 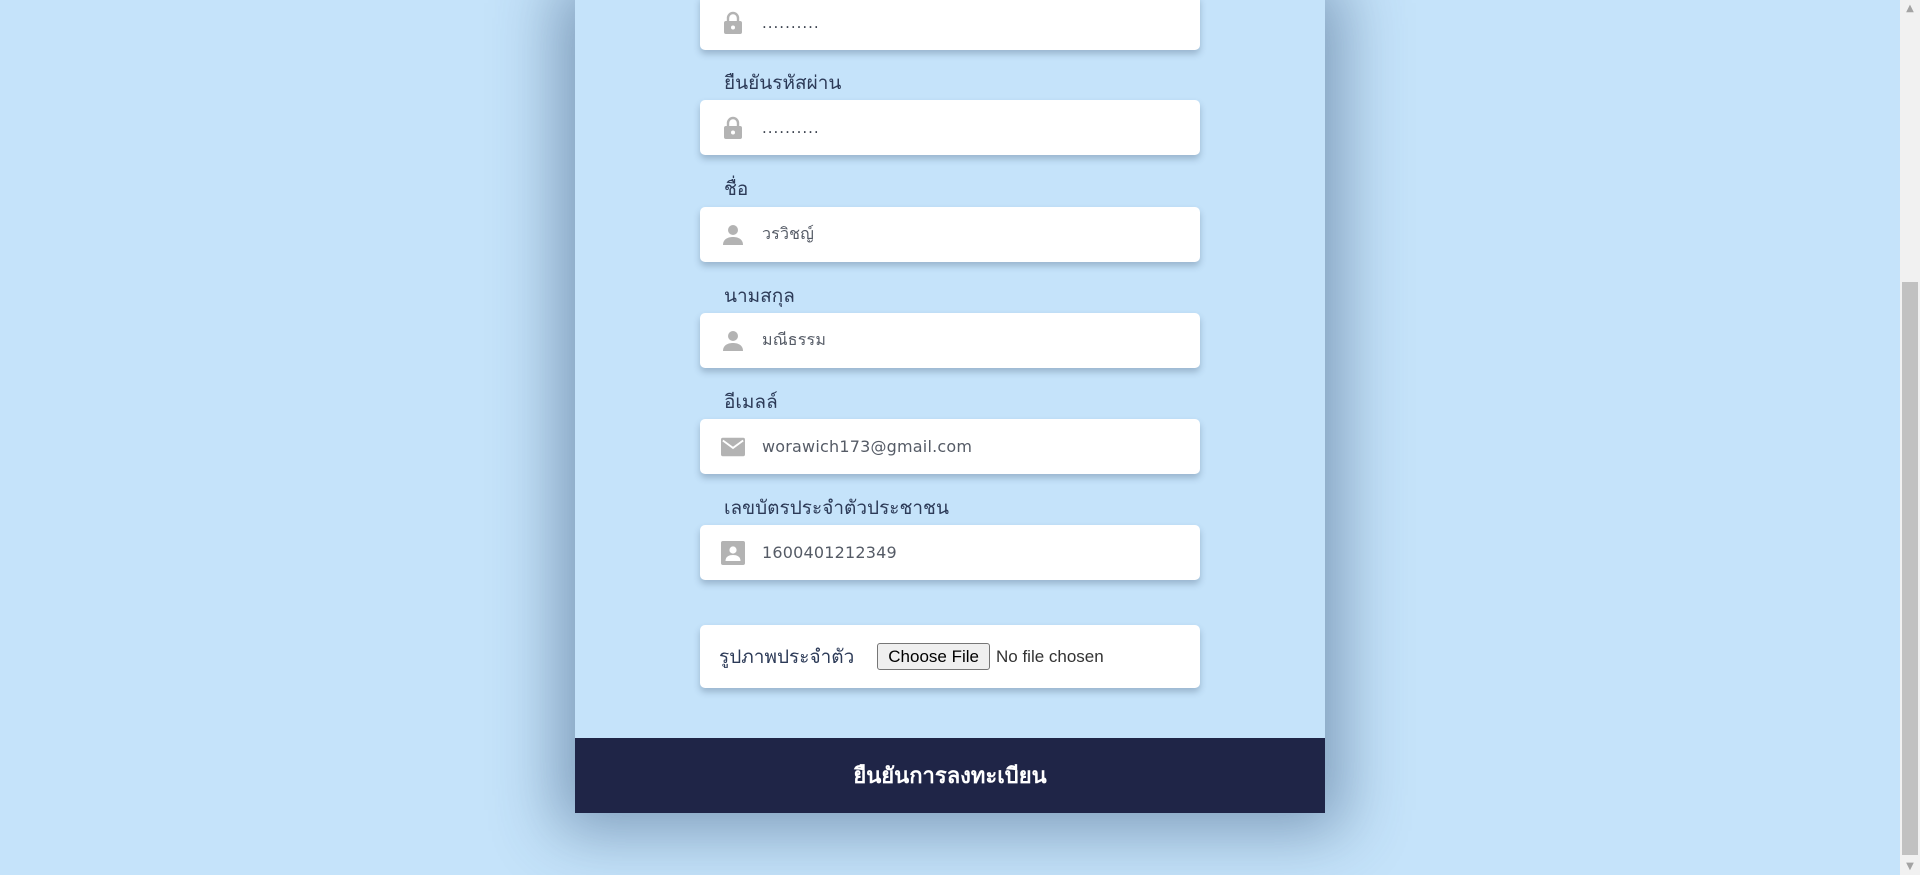 What do you see at coordinates (950, 234) in the screenshot?
I see `first-name-field: วรวิชญ์` at bounding box center [950, 234].